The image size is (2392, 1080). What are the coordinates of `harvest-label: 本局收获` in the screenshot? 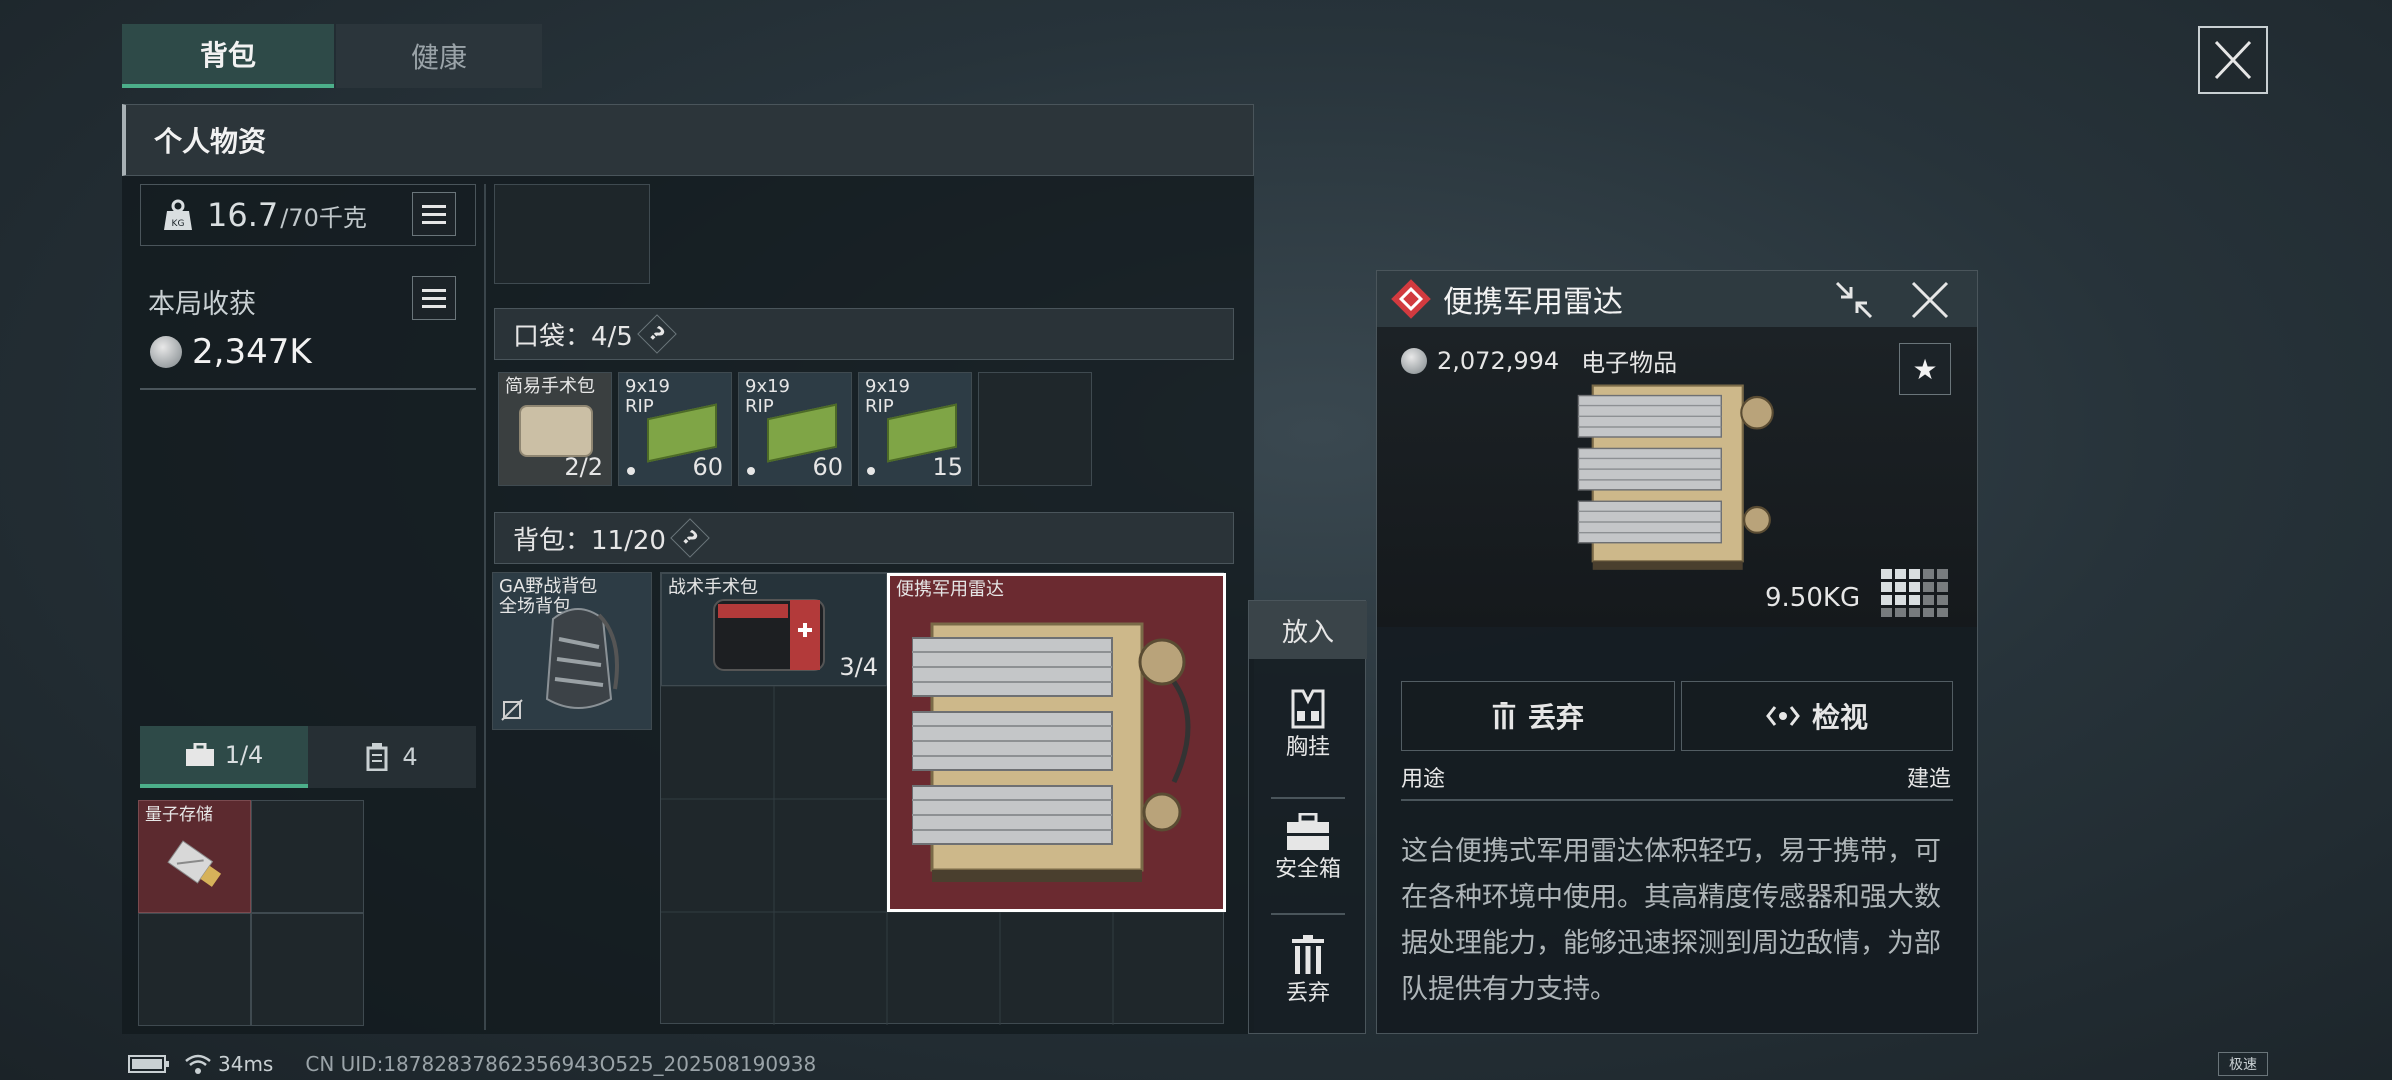 It's located at (202, 304).